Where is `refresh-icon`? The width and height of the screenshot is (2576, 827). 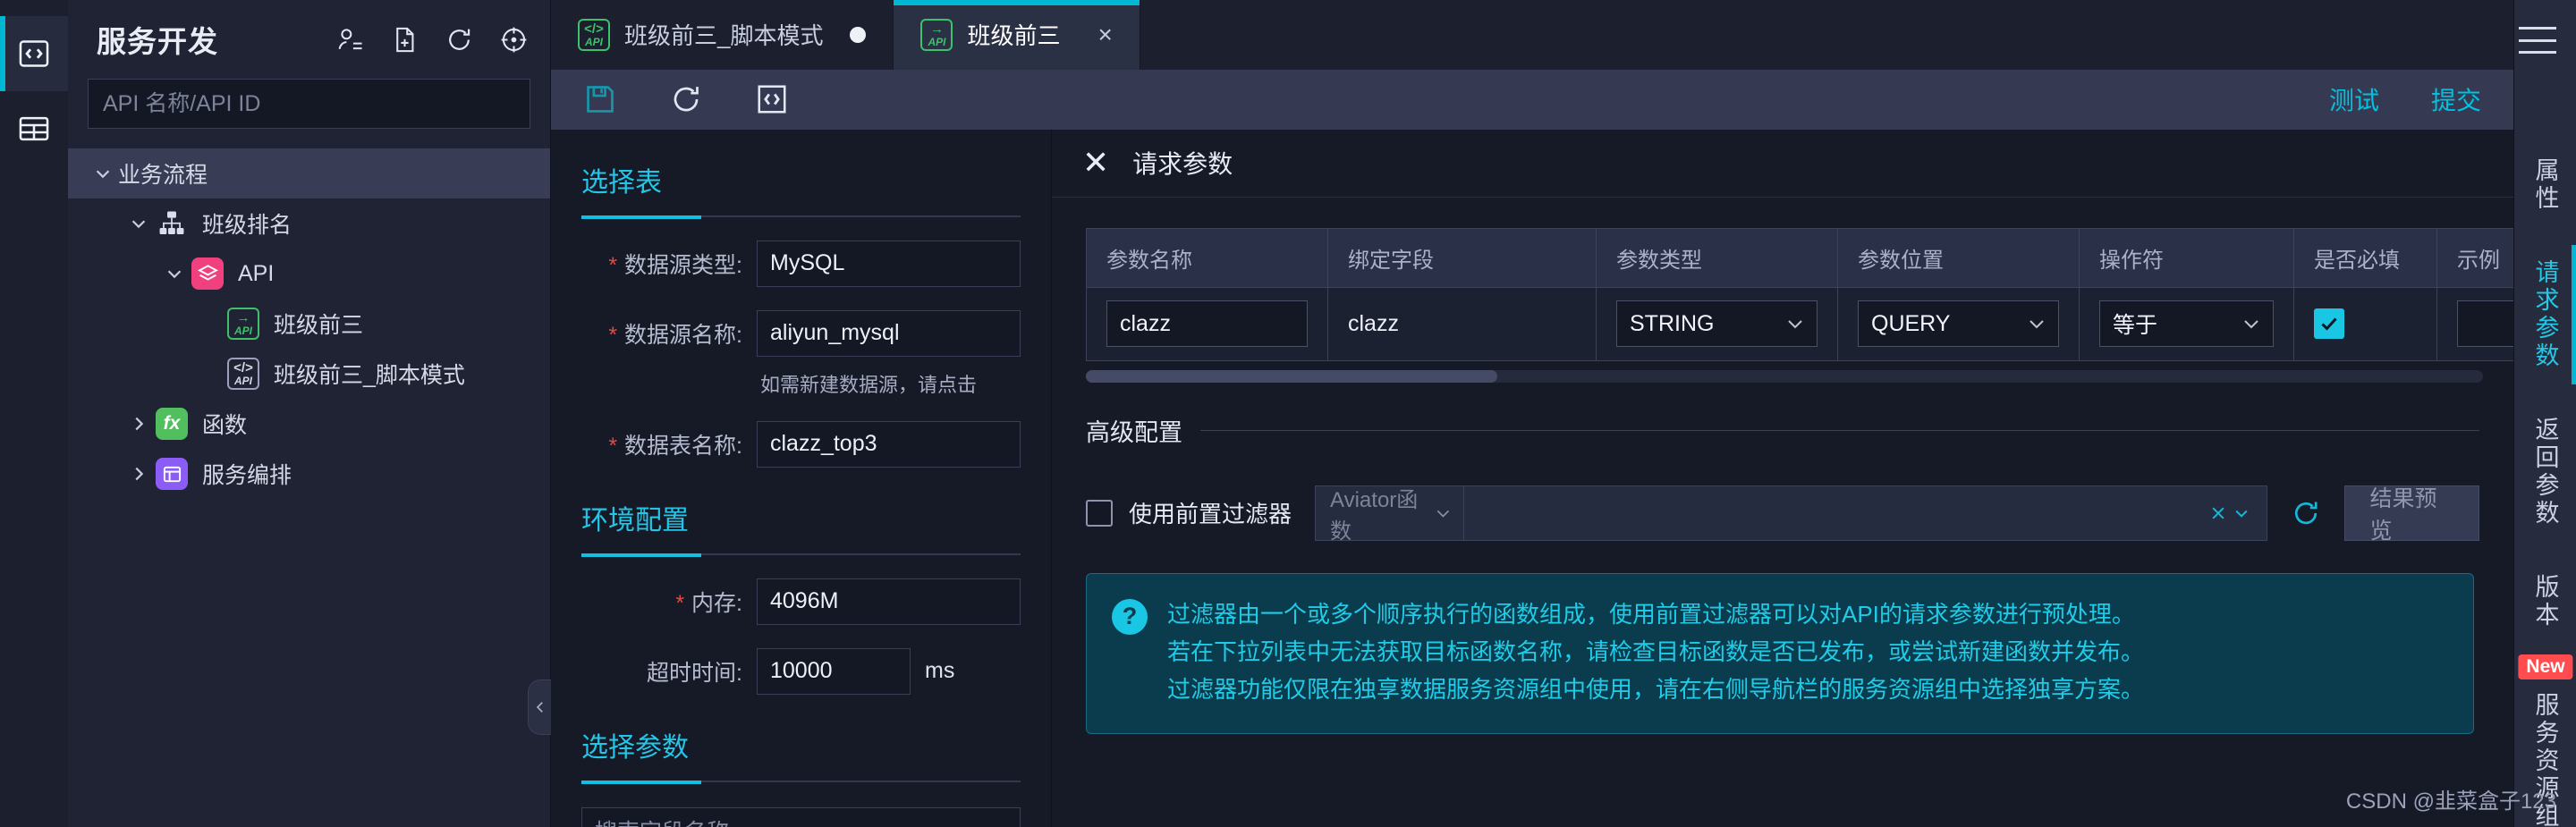 refresh-icon is located at coordinates (459, 40).